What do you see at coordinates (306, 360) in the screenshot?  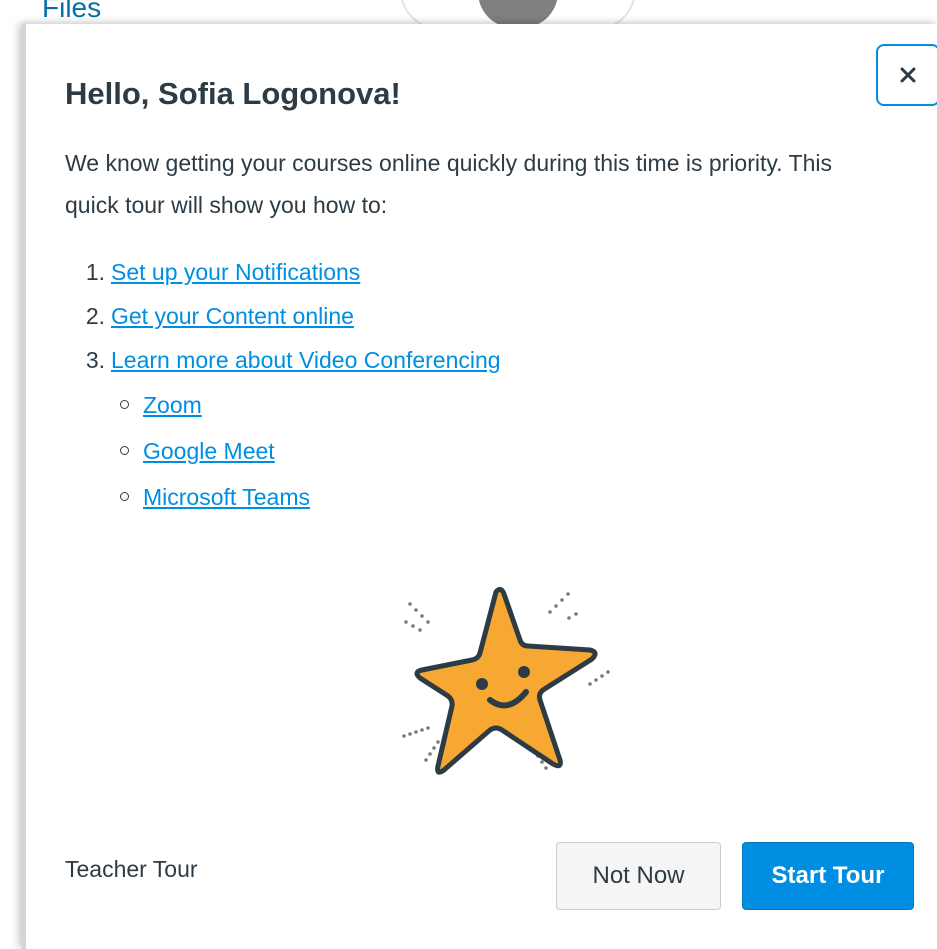 I see `video-conferencing-link: Learn more about Video Conferencing` at bounding box center [306, 360].